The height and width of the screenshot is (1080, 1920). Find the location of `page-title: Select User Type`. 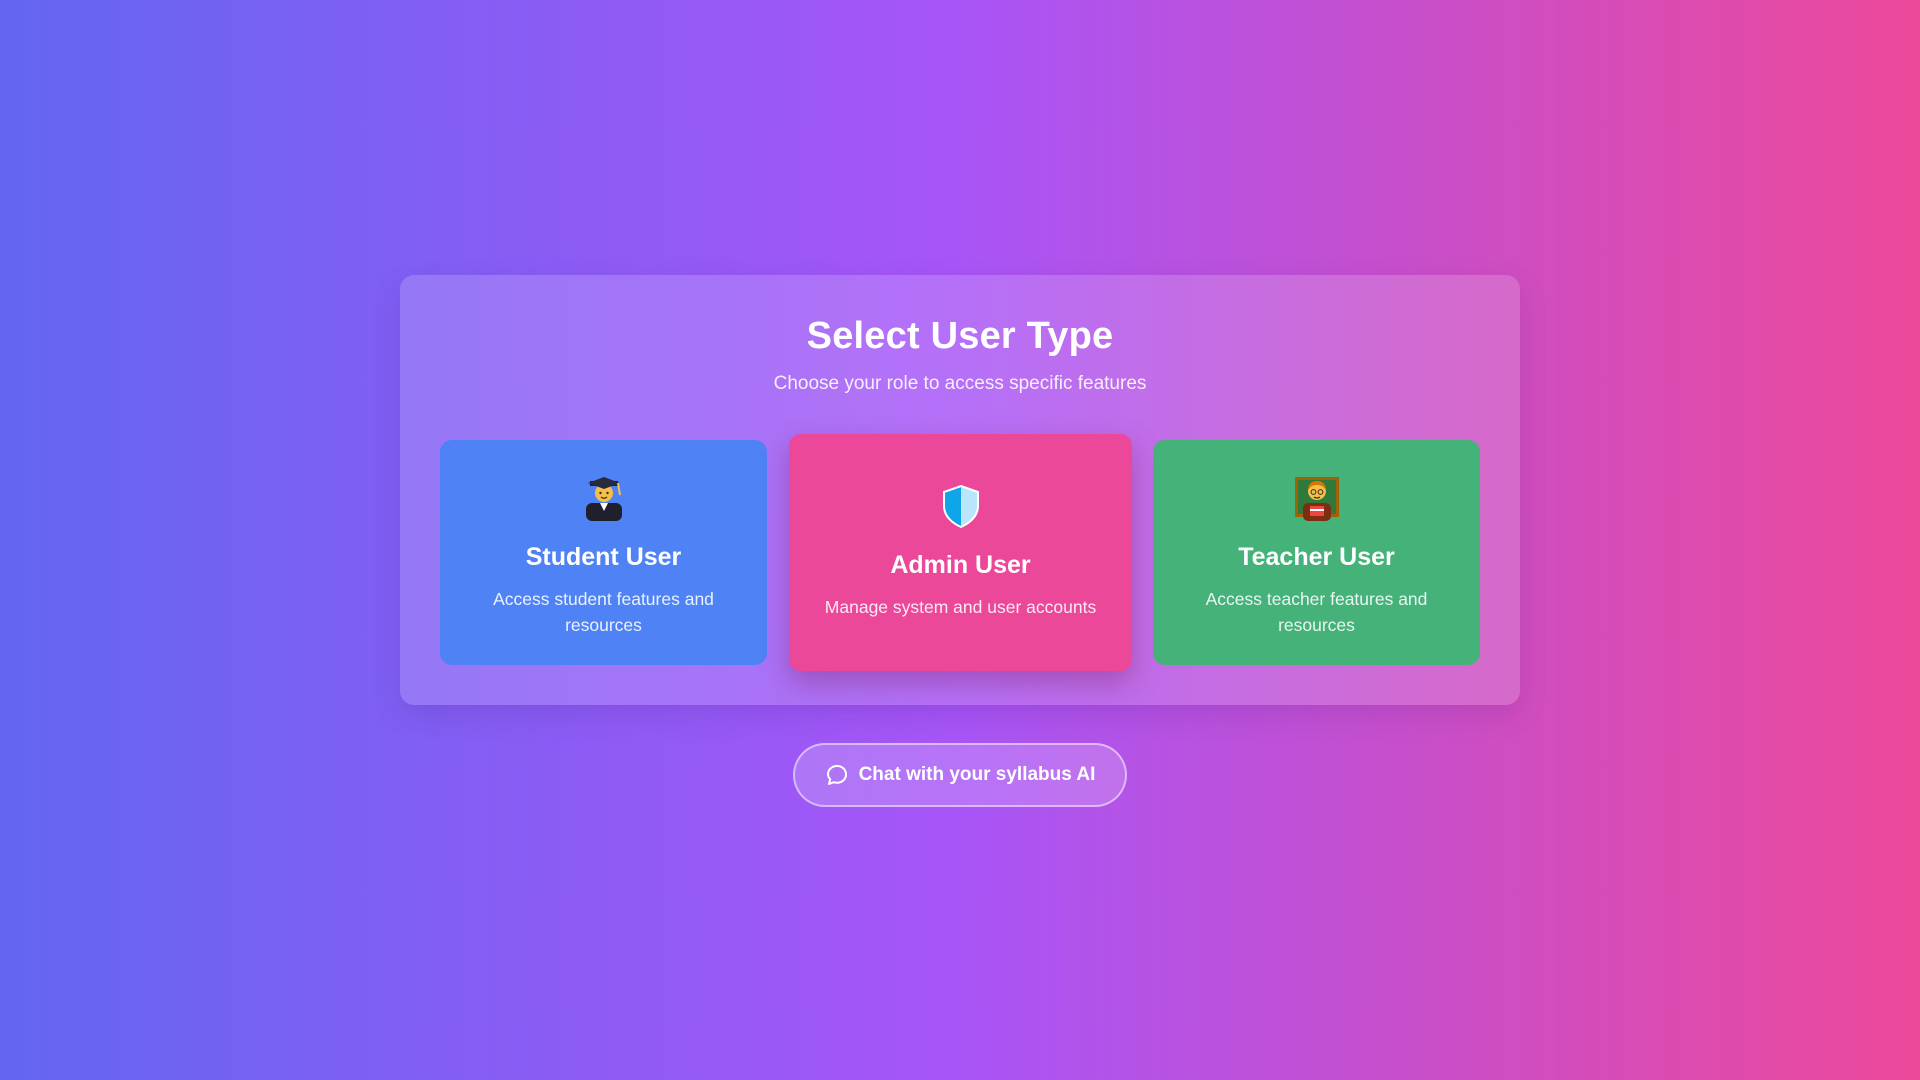

page-title: Select User Type is located at coordinates (960, 336).